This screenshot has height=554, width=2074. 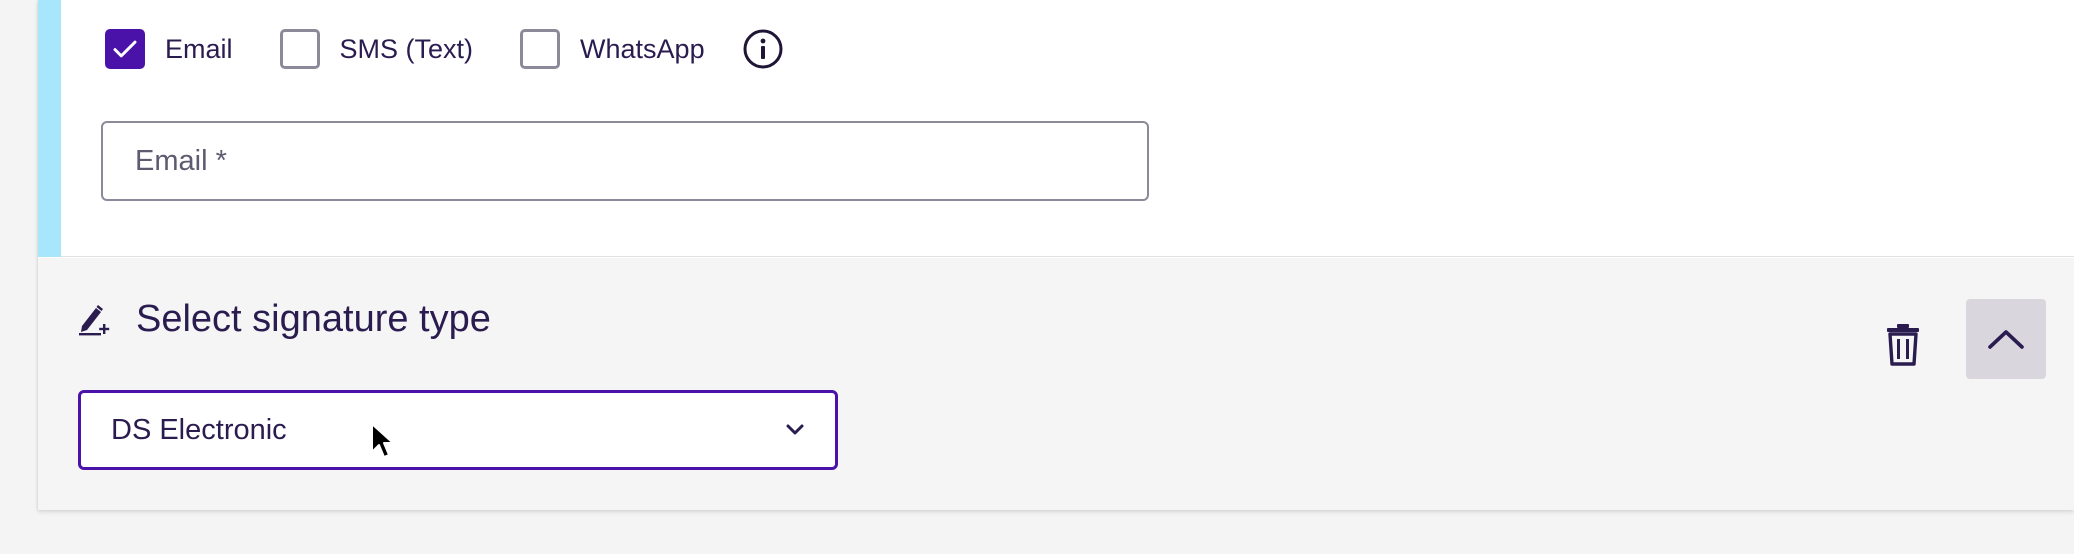 What do you see at coordinates (763, 49) in the screenshot?
I see `info-circle-icon` at bounding box center [763, 49].